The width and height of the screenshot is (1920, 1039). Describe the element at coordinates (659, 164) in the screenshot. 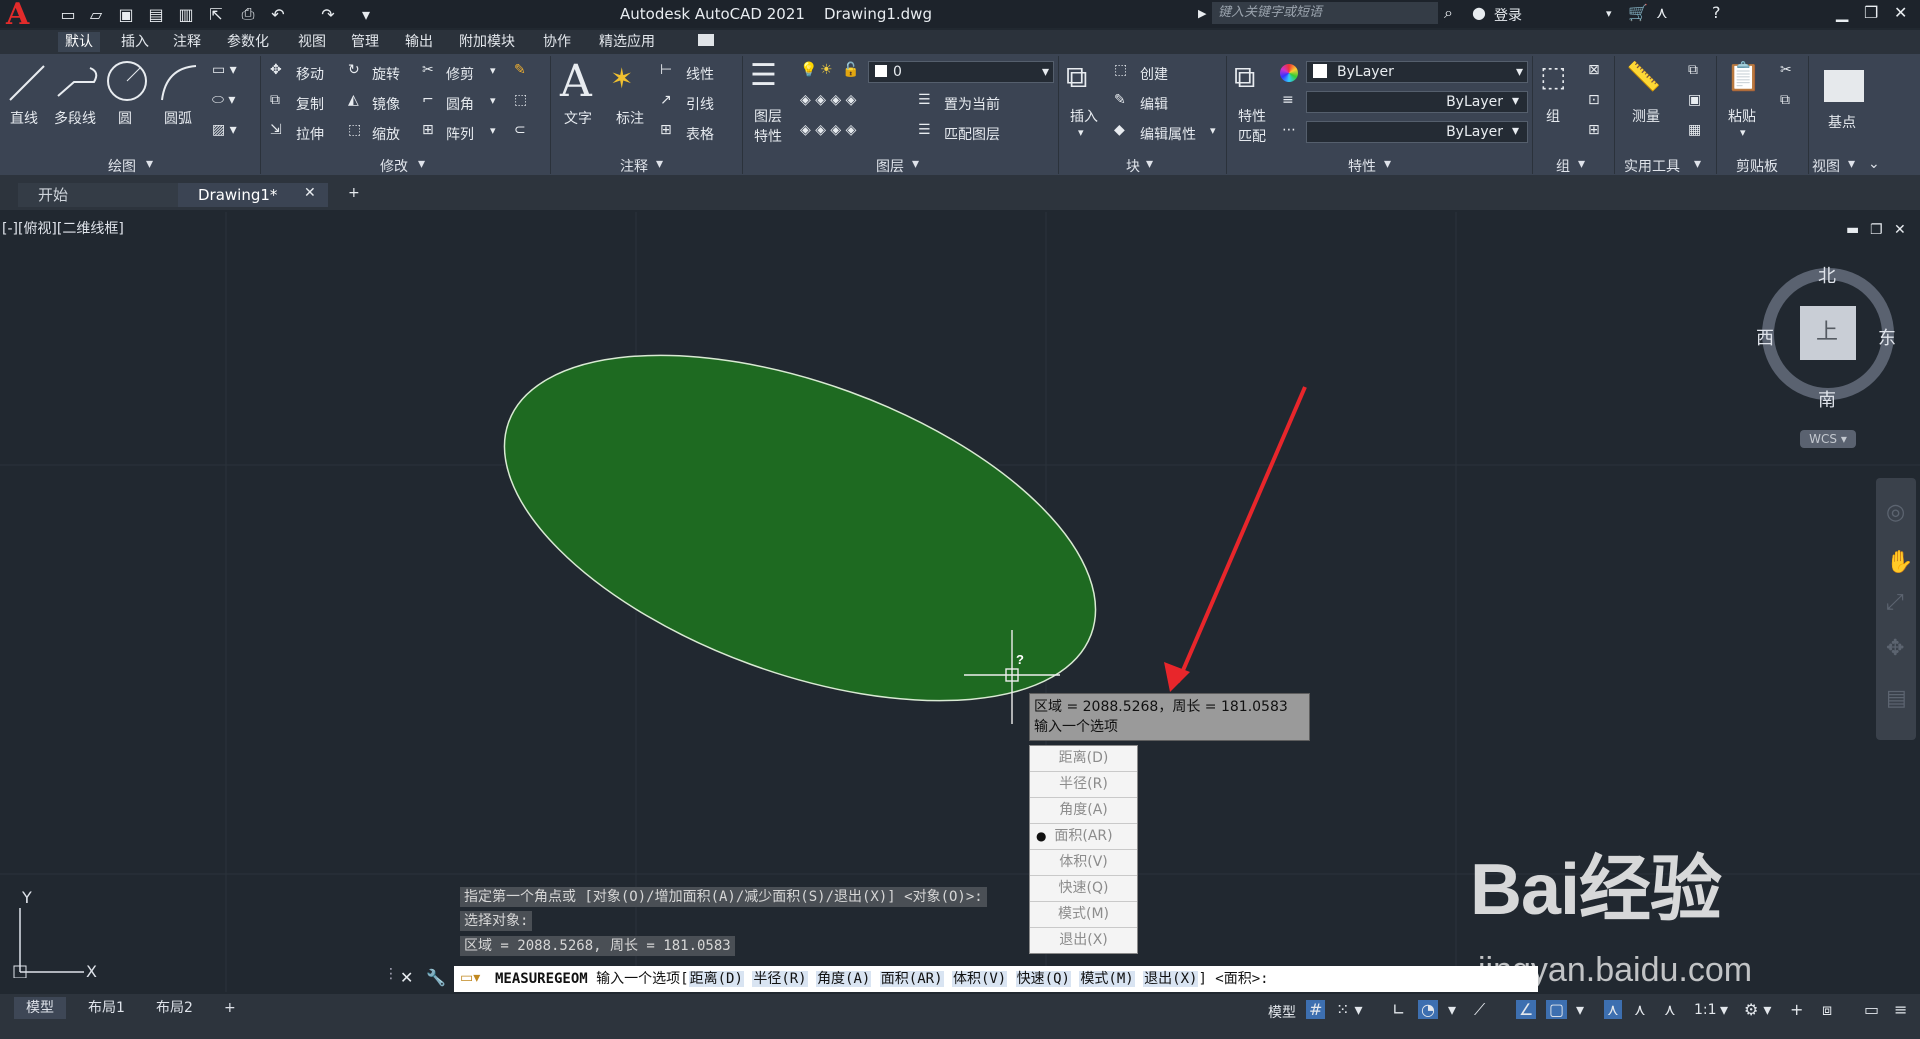

I see `annotation-panel-expand-icon: ▾` at that location.